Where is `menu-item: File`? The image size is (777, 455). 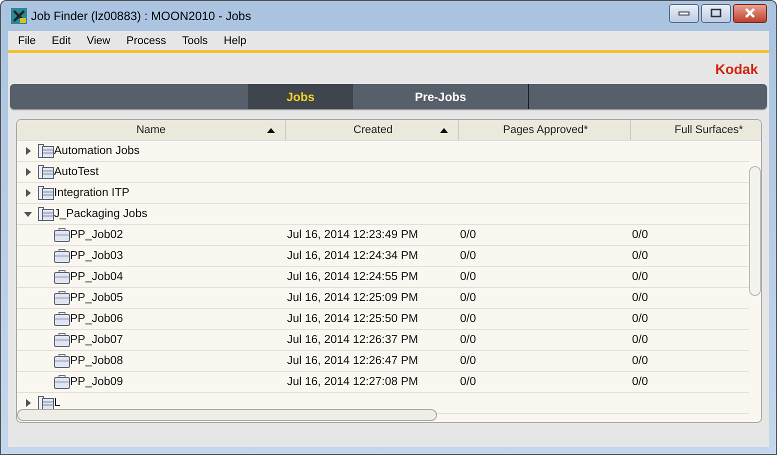 menu-item: File is located at coordinates (27, 40).